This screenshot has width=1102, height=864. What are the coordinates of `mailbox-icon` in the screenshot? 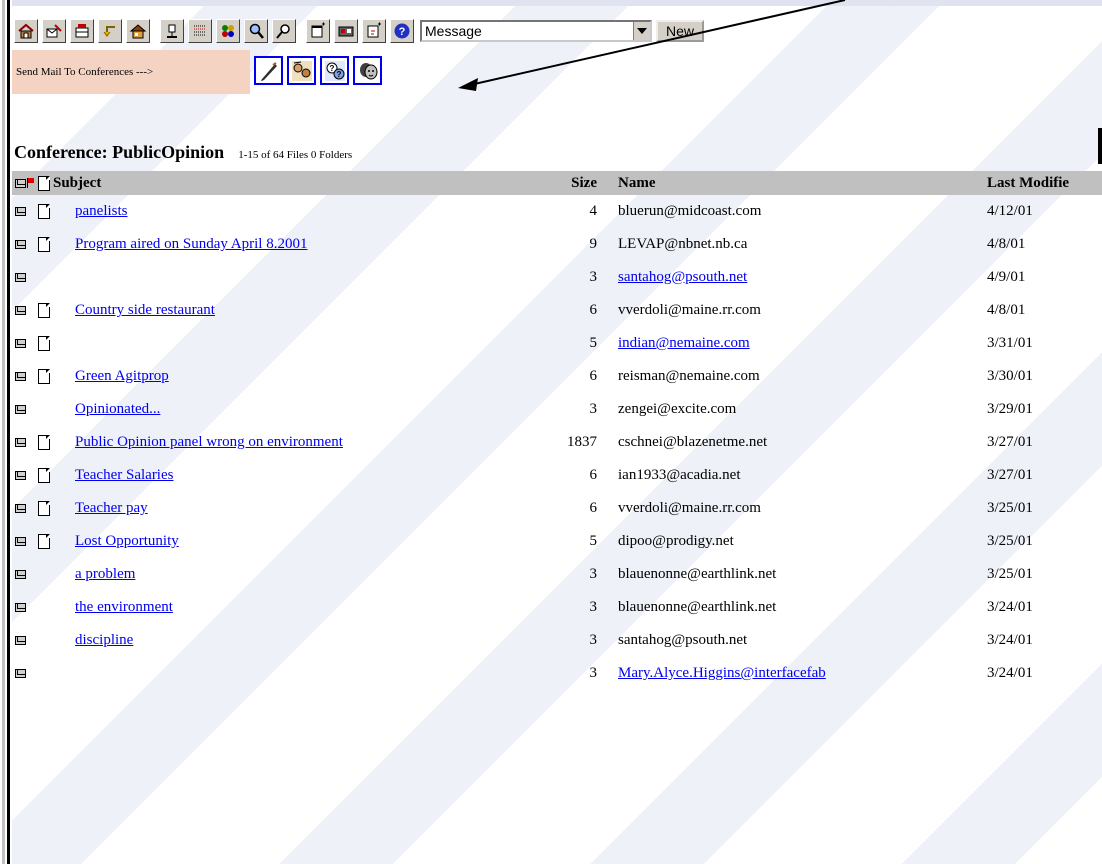 It's located at (82, 31).